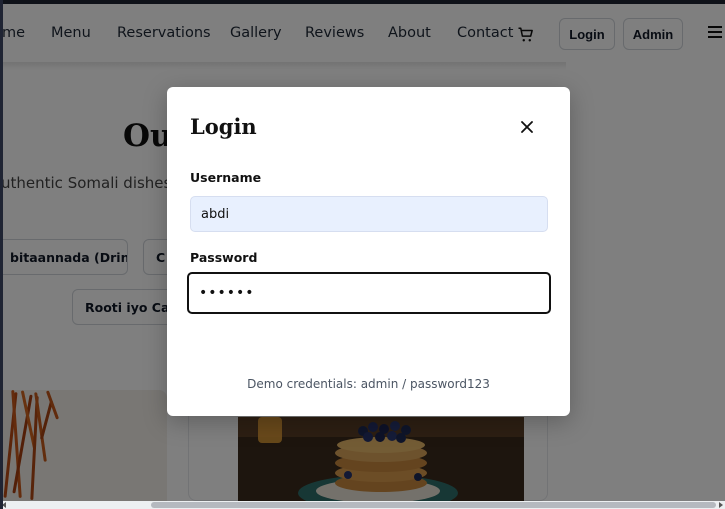 The width and height of the screenshot is (725, 509). Describe the element at coordinates (224, 257) in the screenshot. I see `password-label: Password` at that location.